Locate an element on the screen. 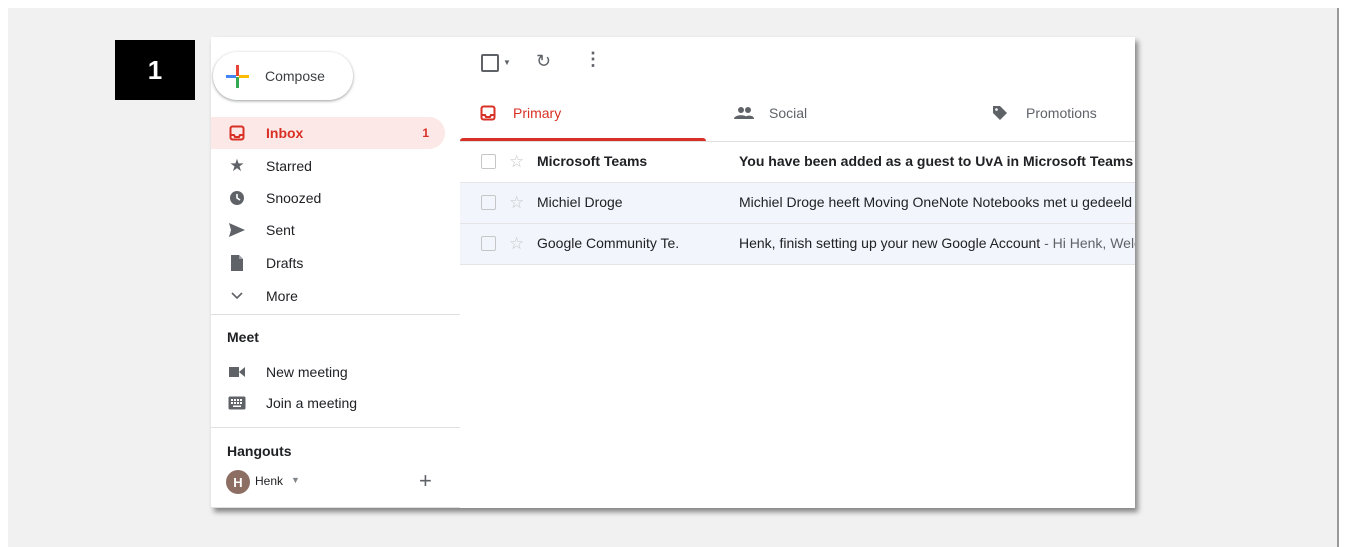 The height and width of the screenshot is (547, 1345). sidebar-item-label: Snoozed is located at coordinates (294, 198).